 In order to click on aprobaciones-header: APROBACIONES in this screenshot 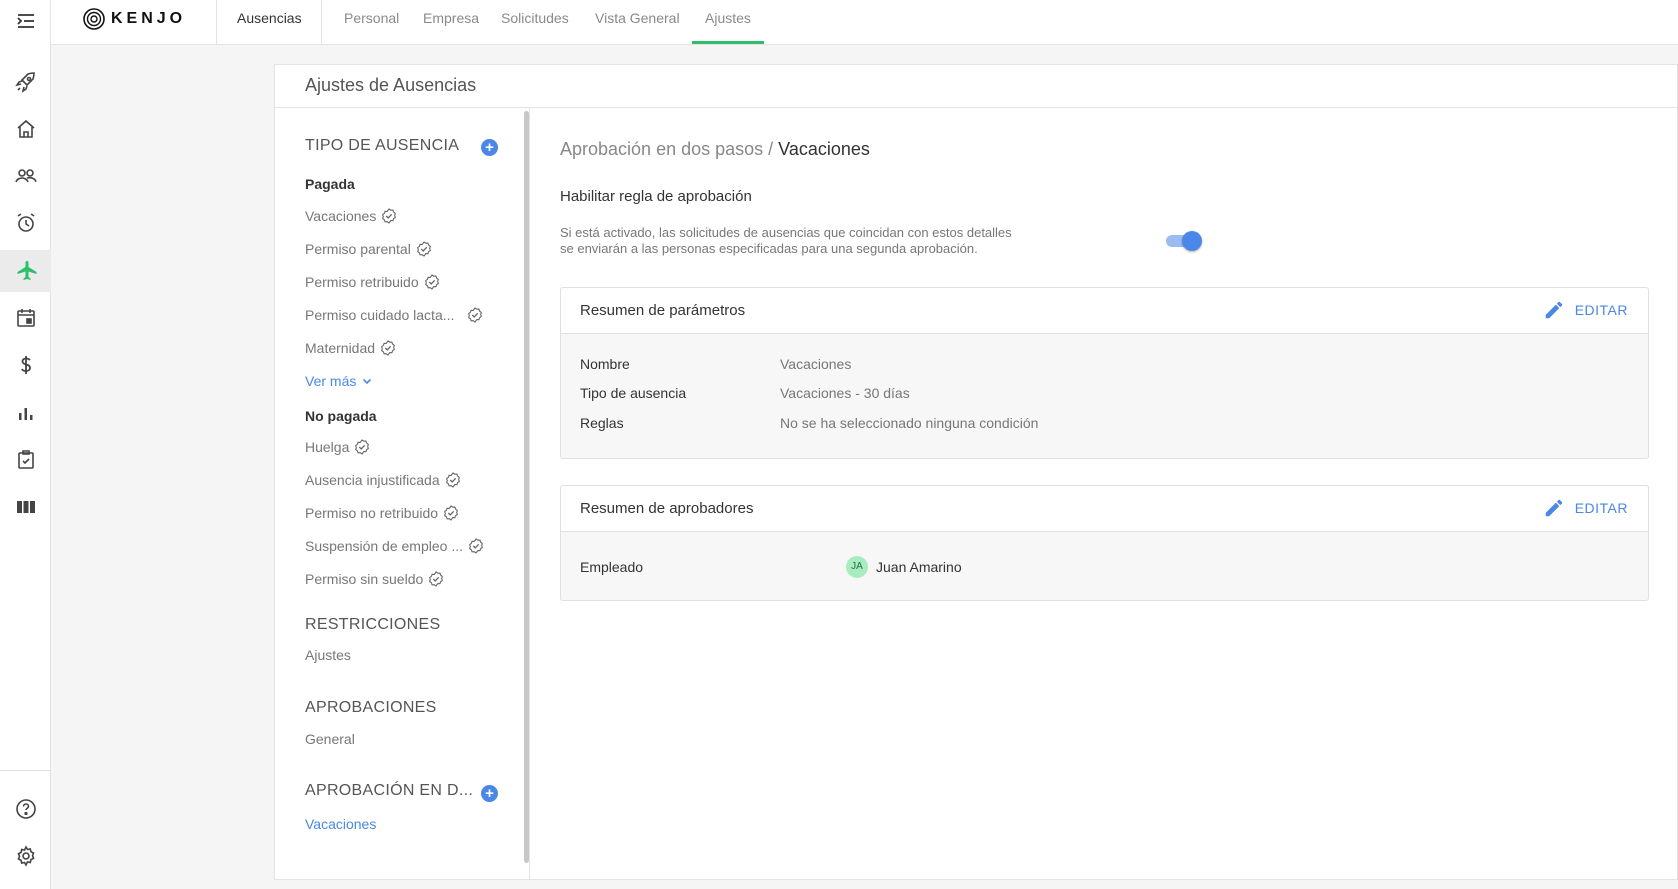, I will do `click(371, 707)`.